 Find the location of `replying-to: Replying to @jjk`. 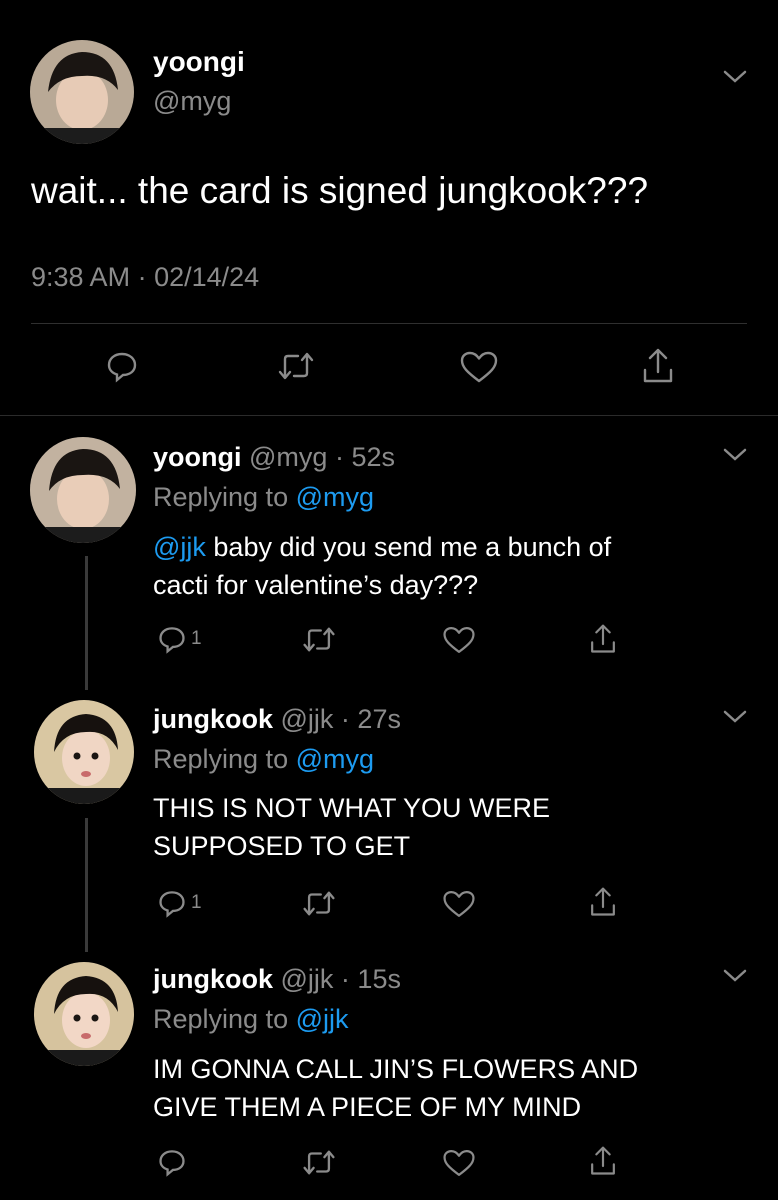

replying-to: Replying to @jjk is located at coordinates (251, 1019).